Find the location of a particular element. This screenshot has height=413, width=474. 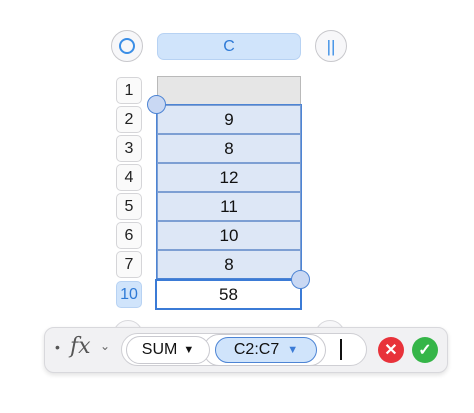

row-header-5: 5 is located at coordinates (129, 206).